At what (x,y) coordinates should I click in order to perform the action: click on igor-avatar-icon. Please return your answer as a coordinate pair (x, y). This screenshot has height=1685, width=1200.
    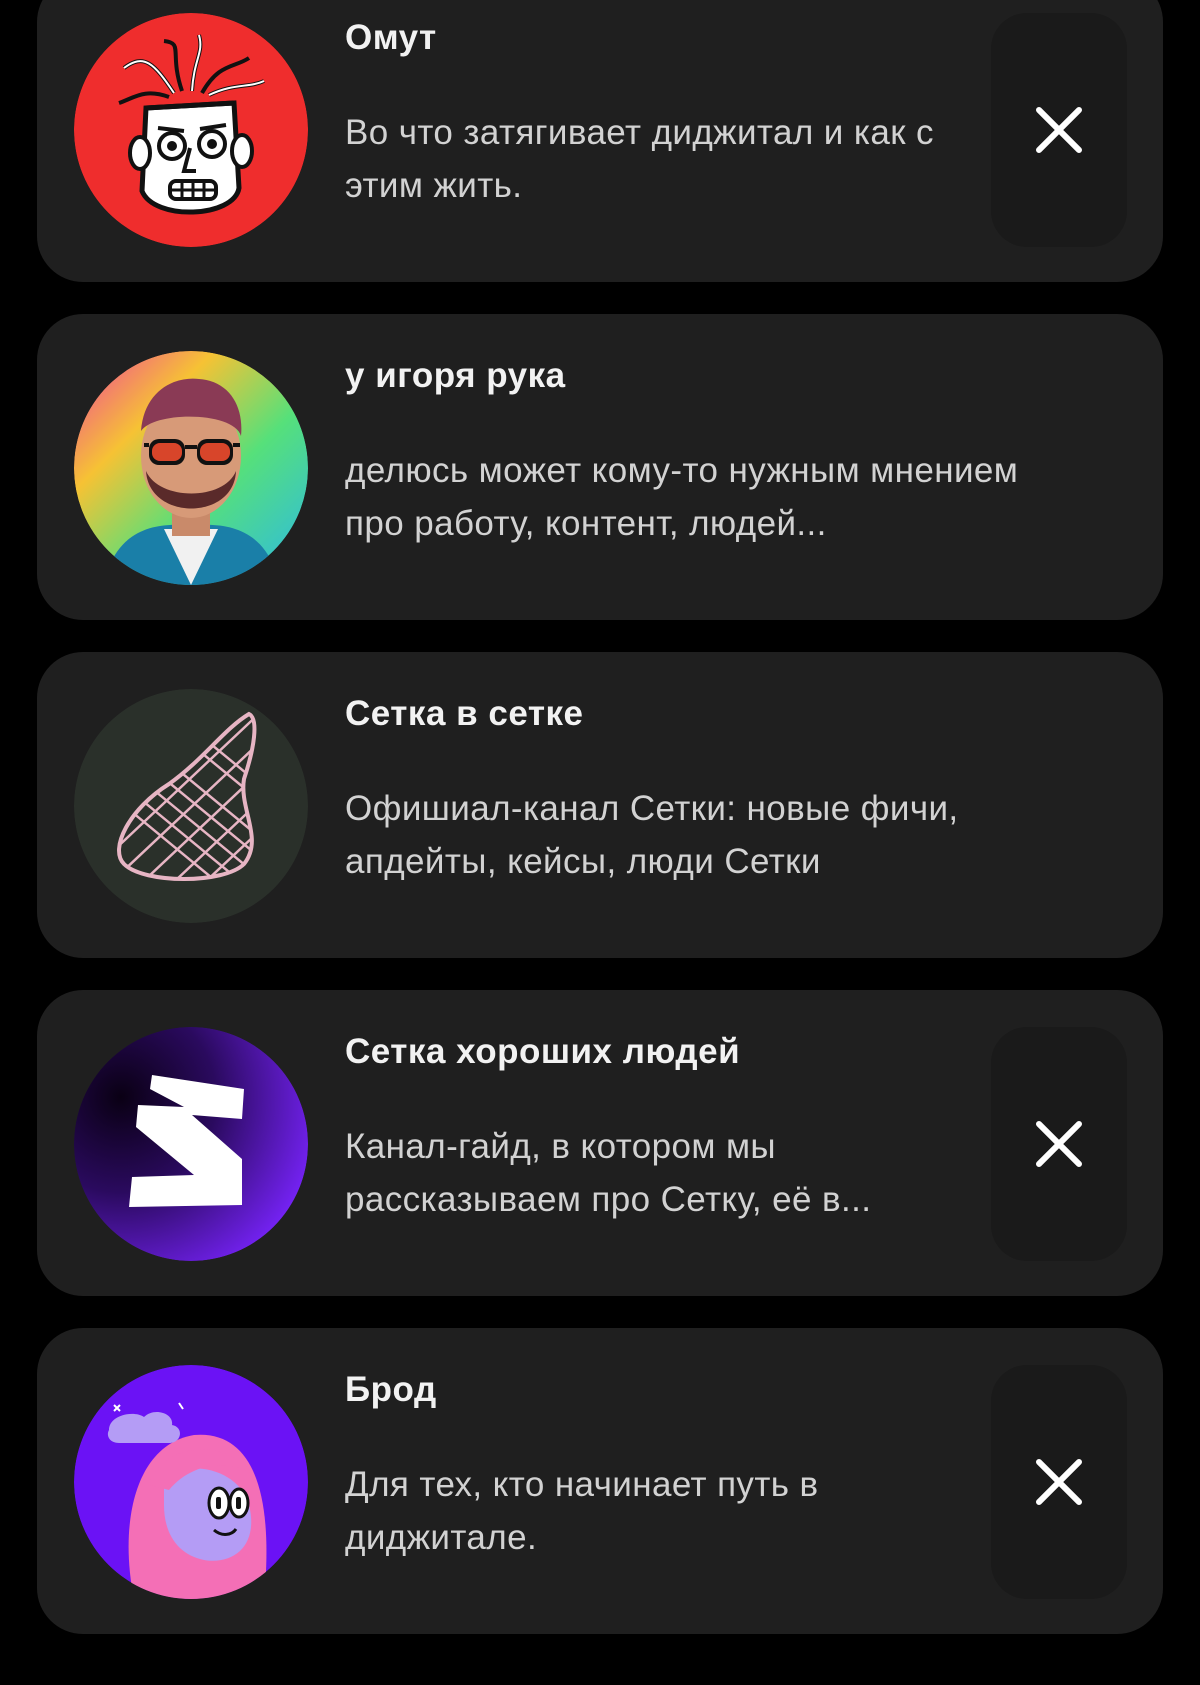
    Looking at the image, I should click on (191, 468).